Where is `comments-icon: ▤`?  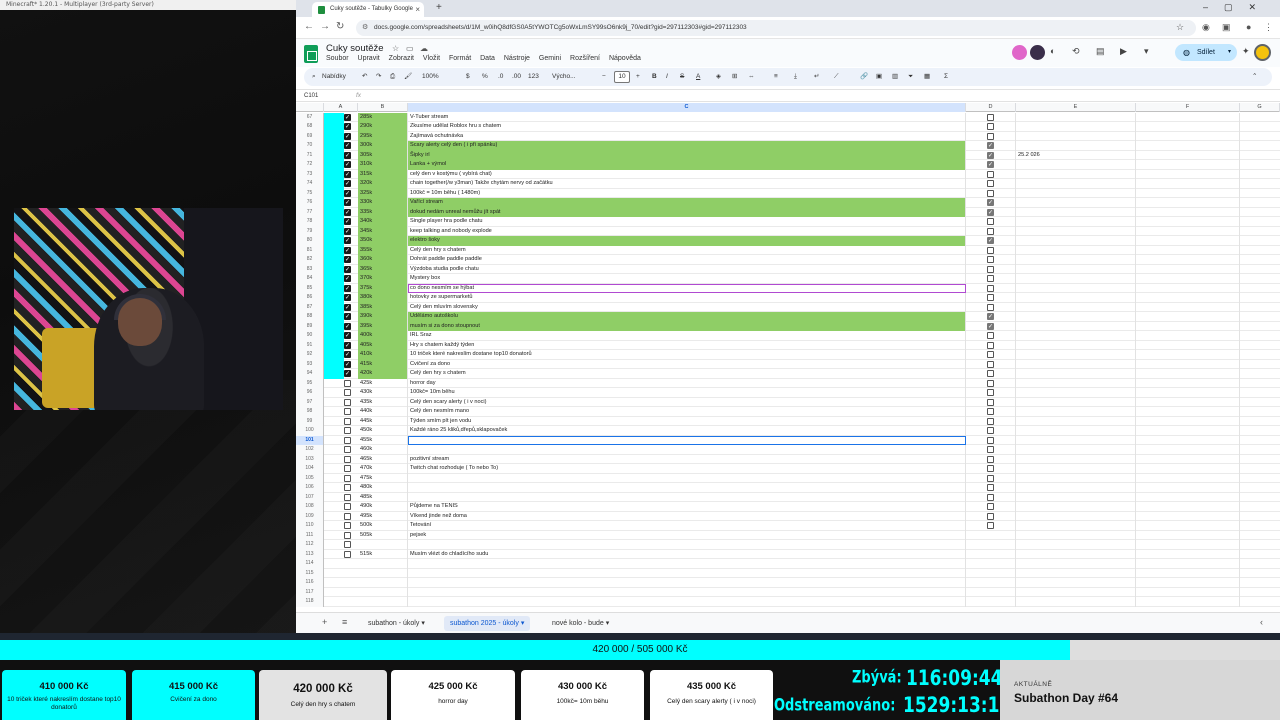
comments-icon: ▤ is located at coordinates (1100, 51).